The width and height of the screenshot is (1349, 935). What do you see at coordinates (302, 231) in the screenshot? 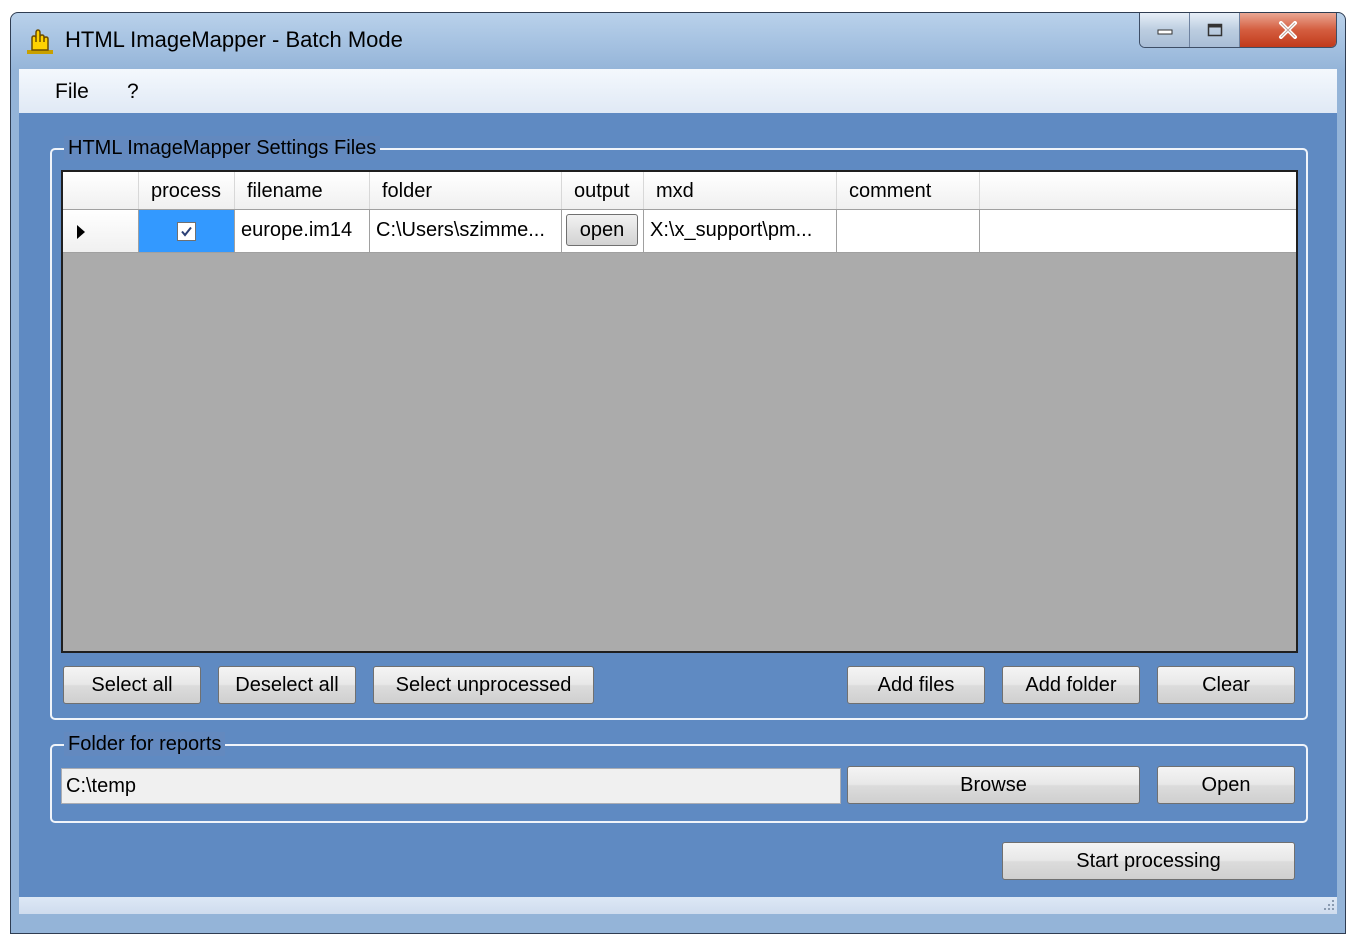
I see `filename-cell: europe.im14` at bounding box center [302, 231].